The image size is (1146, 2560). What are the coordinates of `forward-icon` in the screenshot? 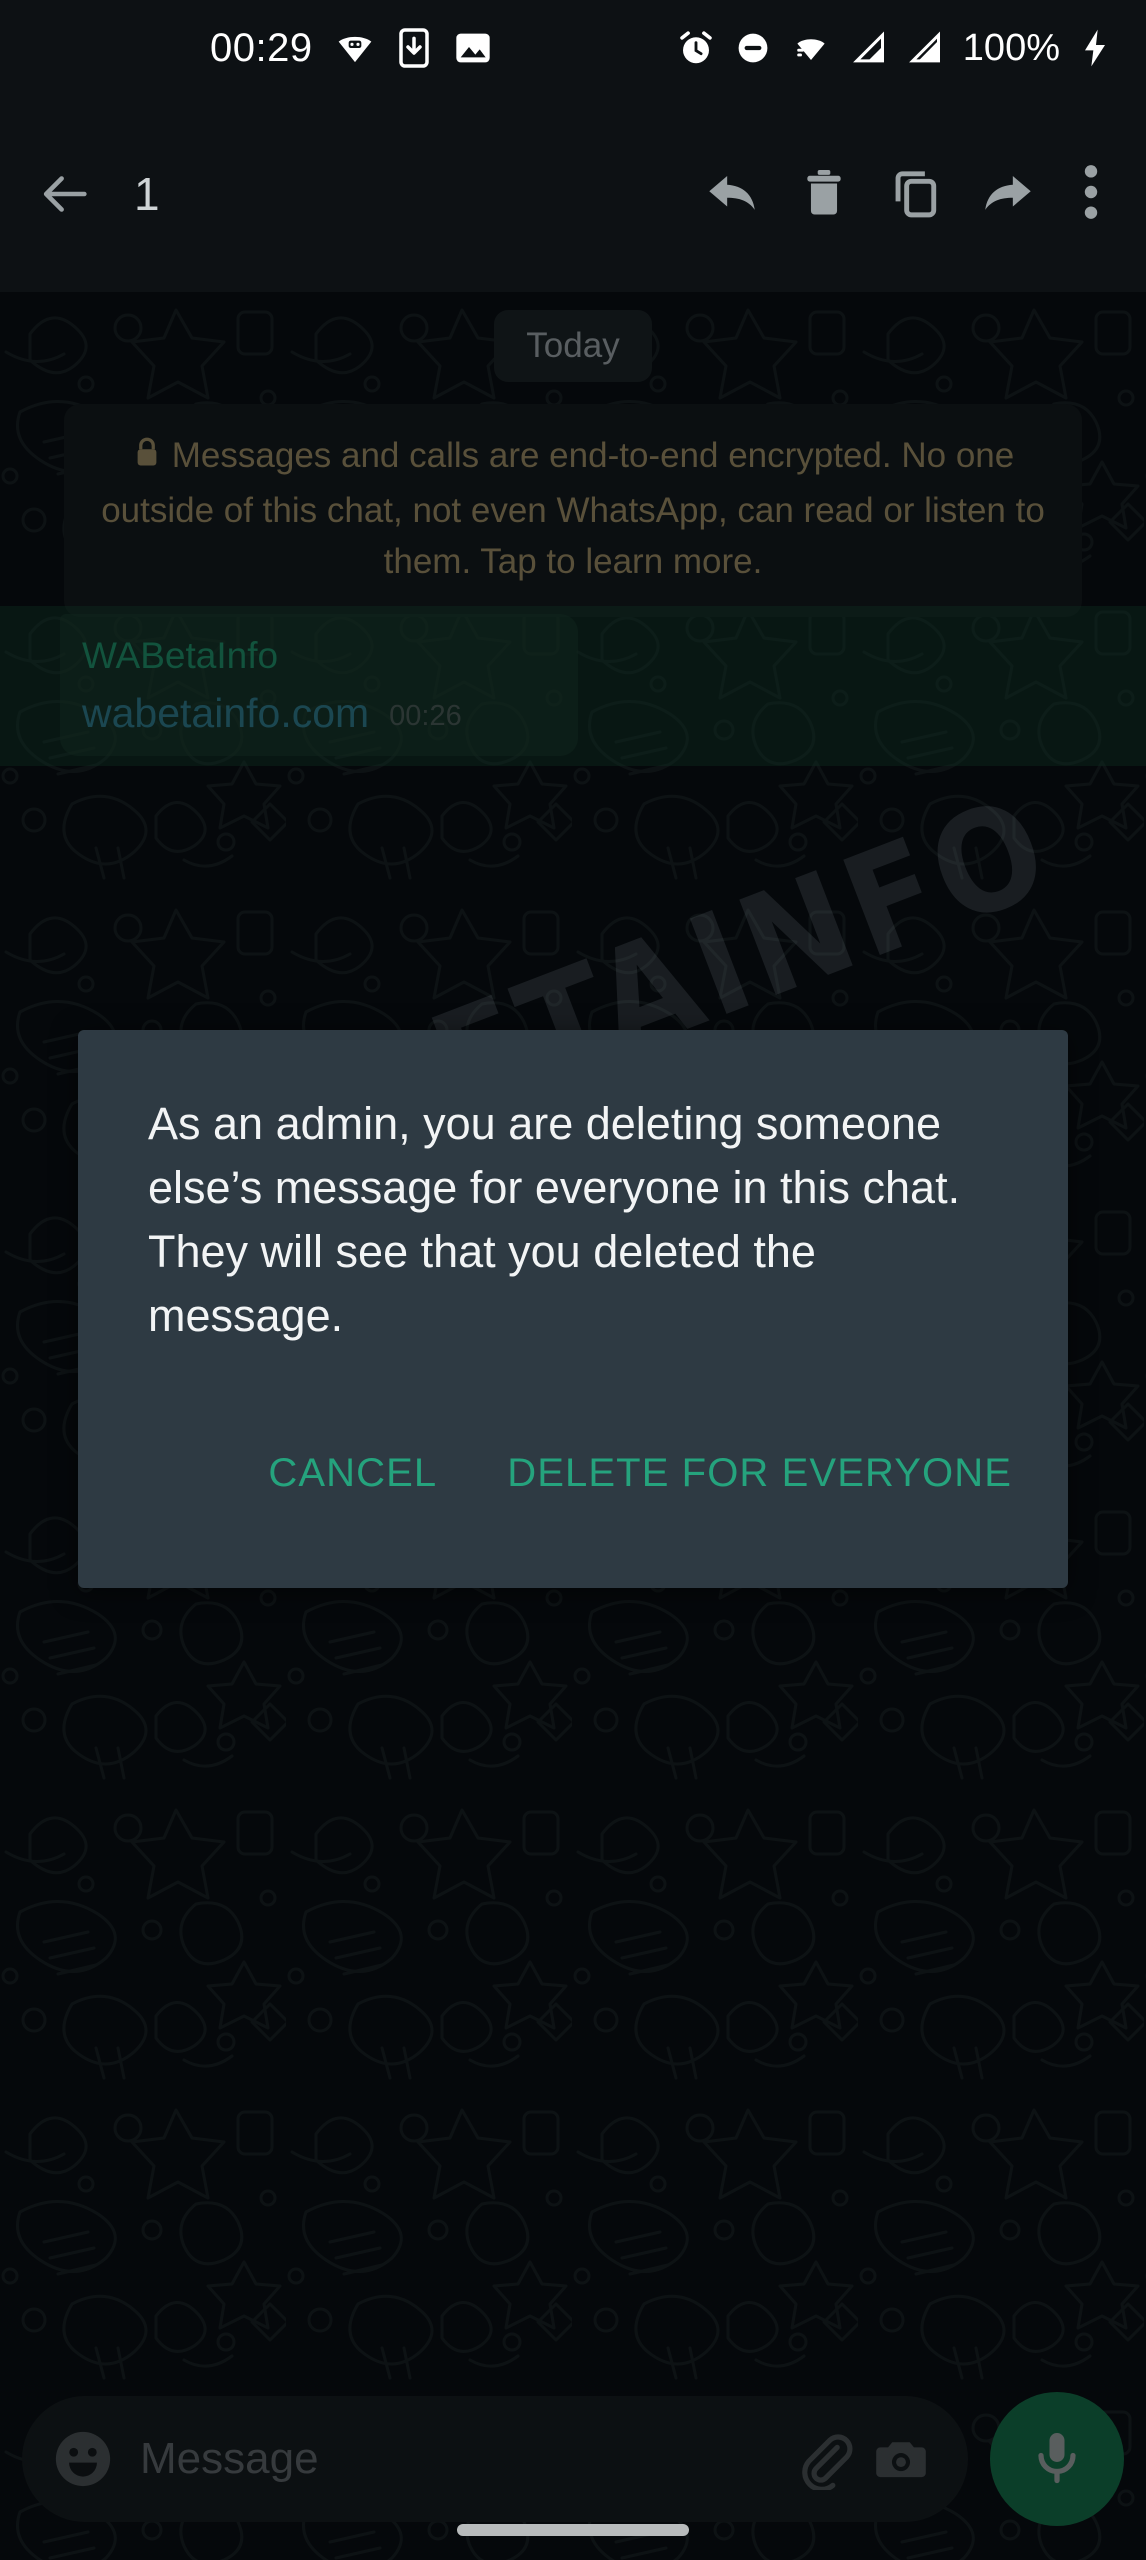 It's located at (1008, 194).